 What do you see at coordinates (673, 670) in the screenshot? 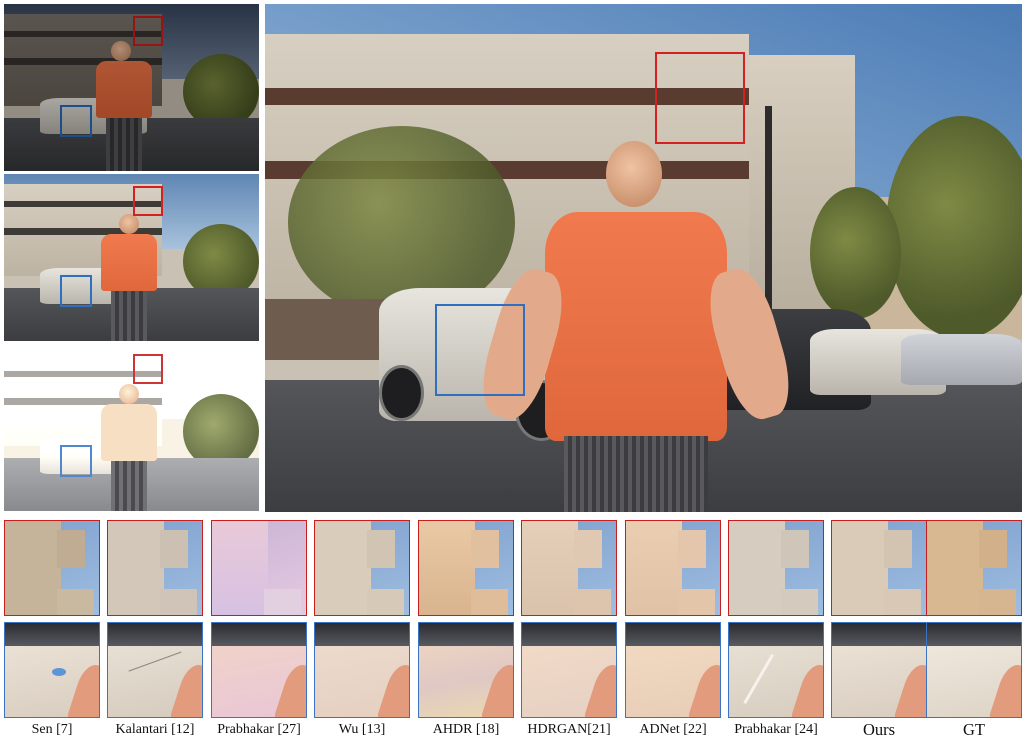
I see `crop-car-adnet` at bounding box center [673, 670].